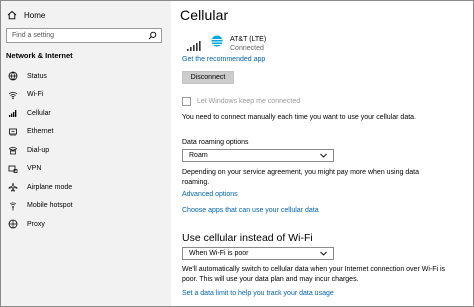  What do you see at coordinates (13, 224) in the screenshot?
I see `globe-proxy-icon` at bounding box center [13, 224].